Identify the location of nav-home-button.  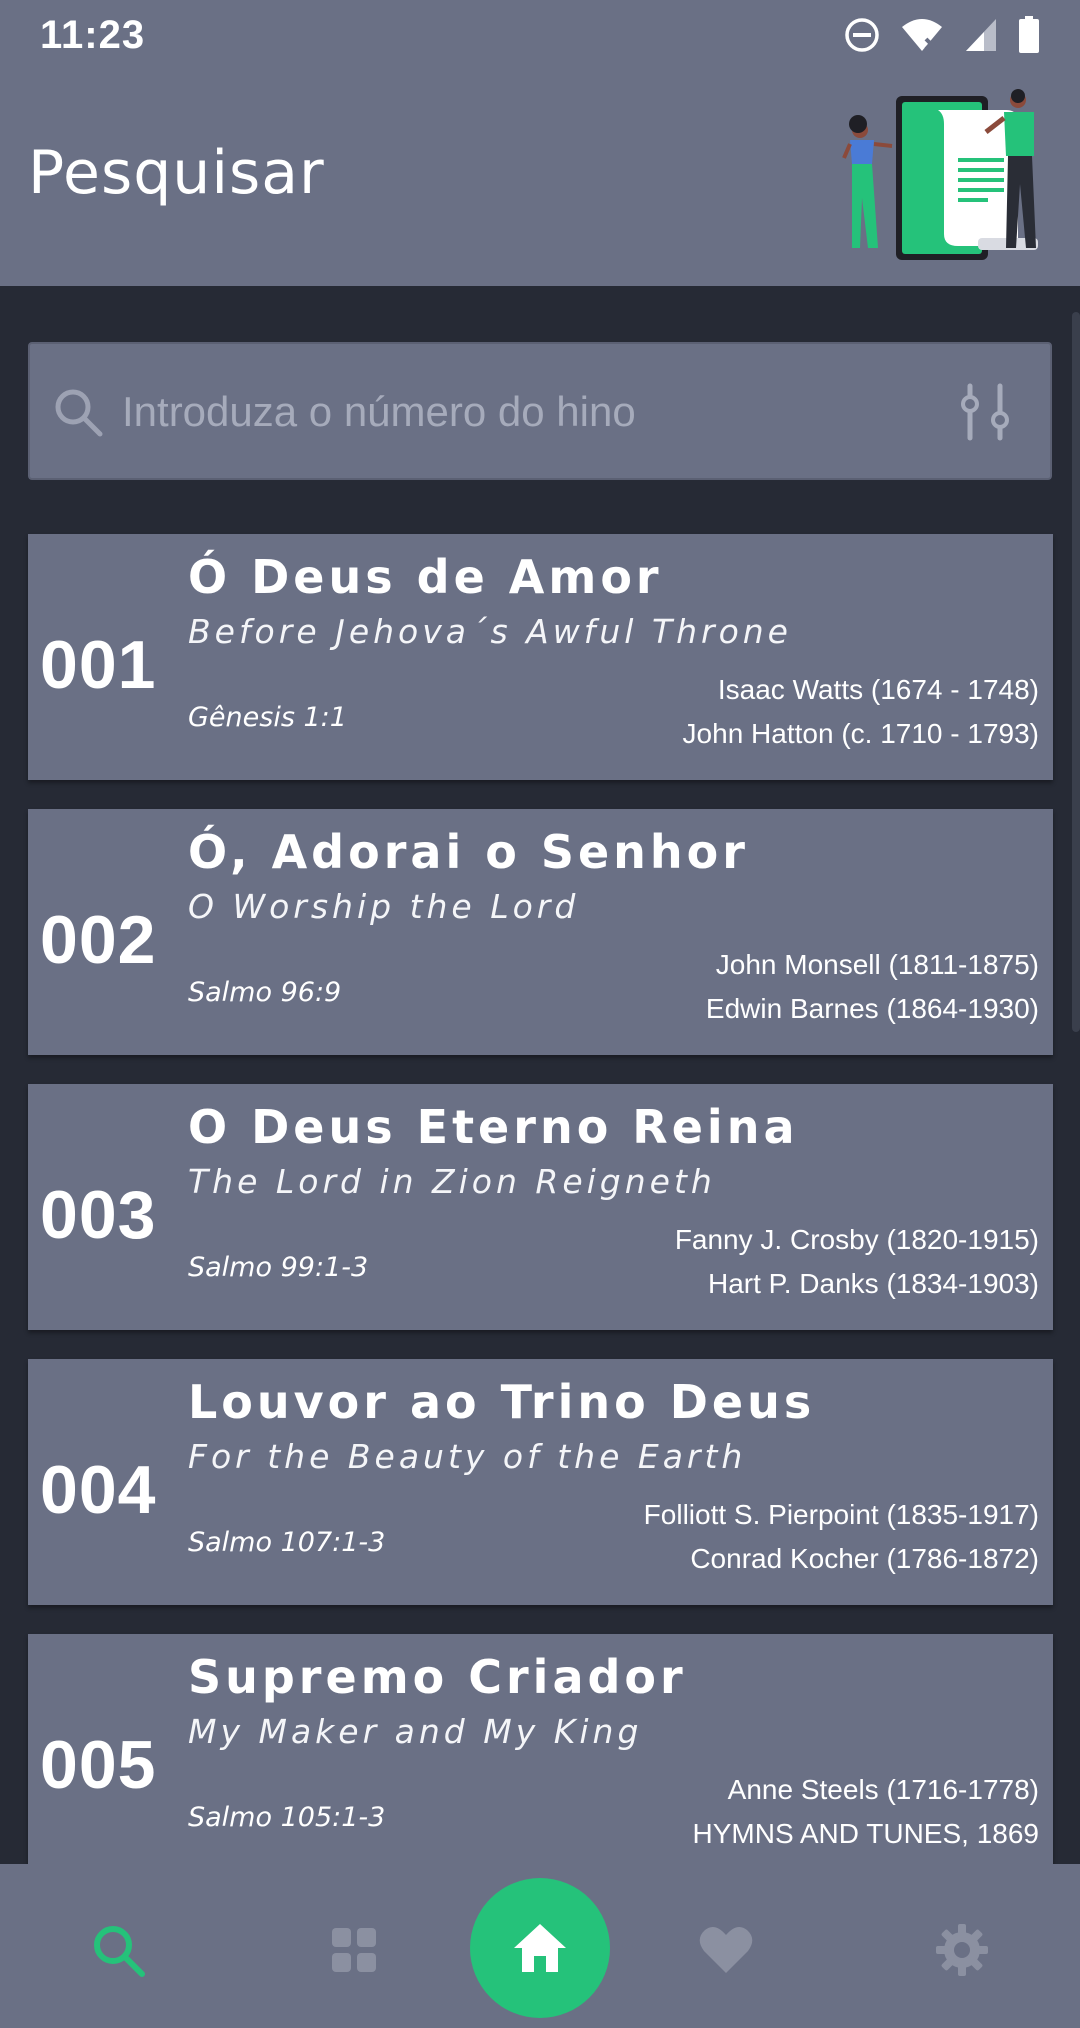
(540, 1948).